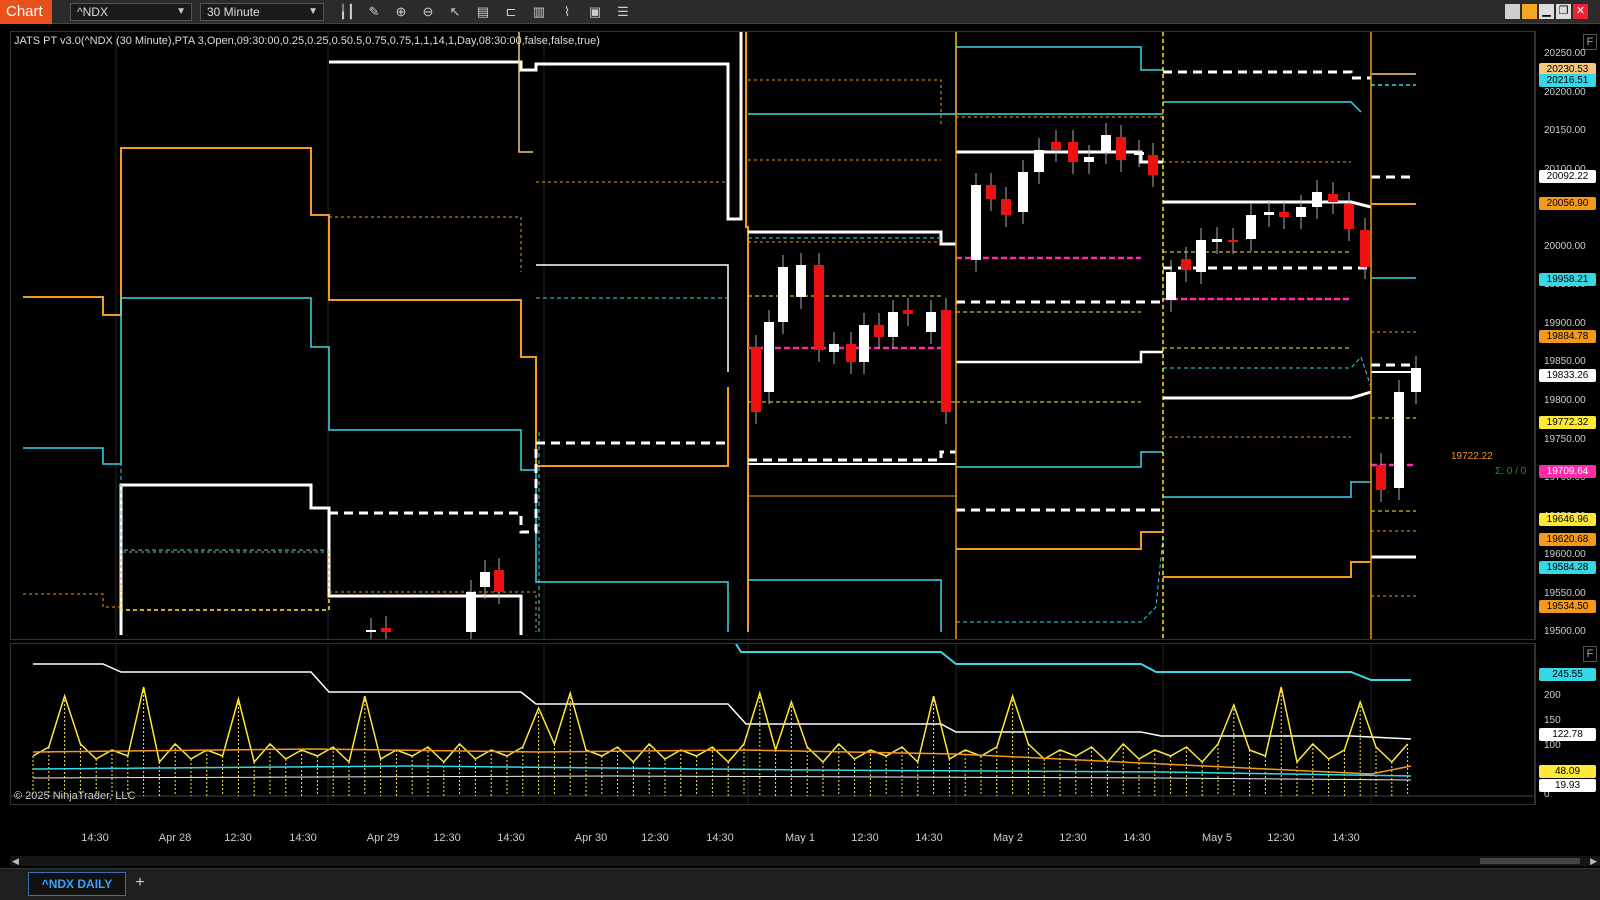  Describe the element at coordinates (1563, 11) in the screenshot. I see `restore-icon: ❐` at that location.